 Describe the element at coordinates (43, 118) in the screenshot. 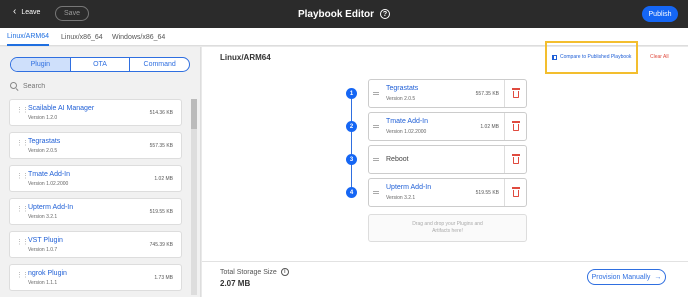

I see `plugin-version: Version 1.2.0` at that location.